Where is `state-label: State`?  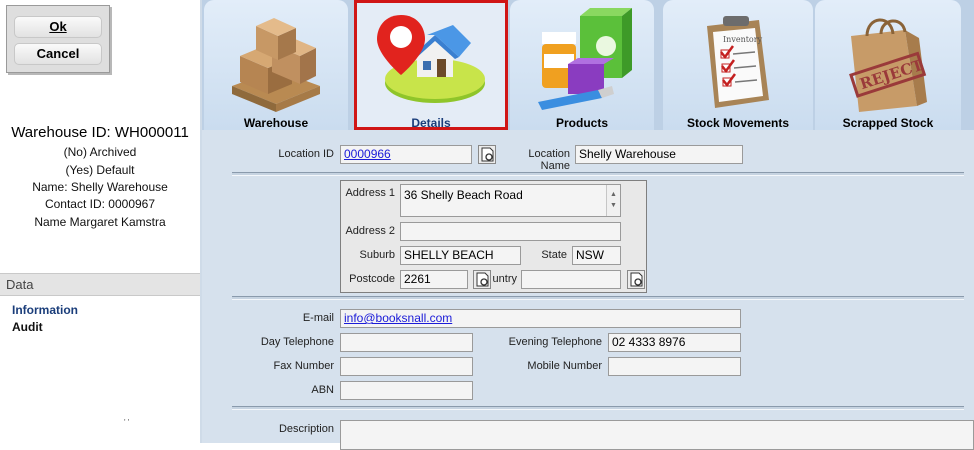 state-label: State is located at coordinates (554, 255).